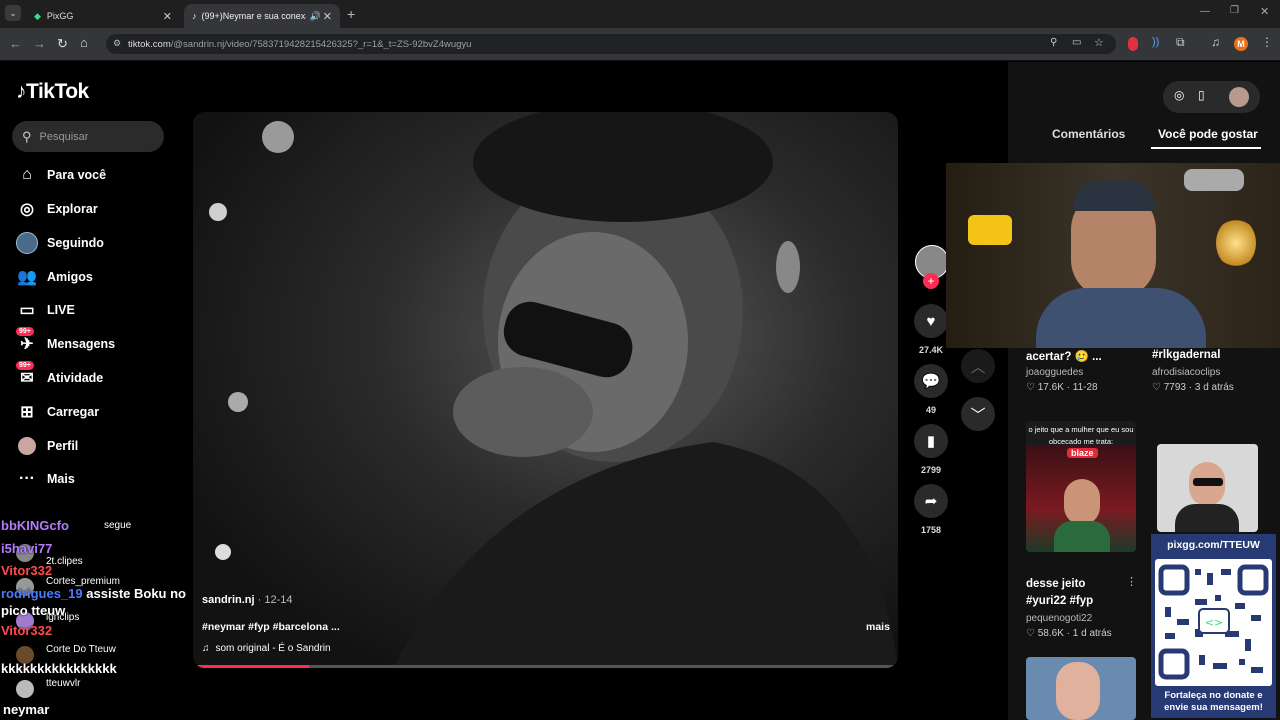 Image resolution: width=1280 pixels, height=720 pixels. I want to click on speaker-icon: 🔊, so click(315, 16).